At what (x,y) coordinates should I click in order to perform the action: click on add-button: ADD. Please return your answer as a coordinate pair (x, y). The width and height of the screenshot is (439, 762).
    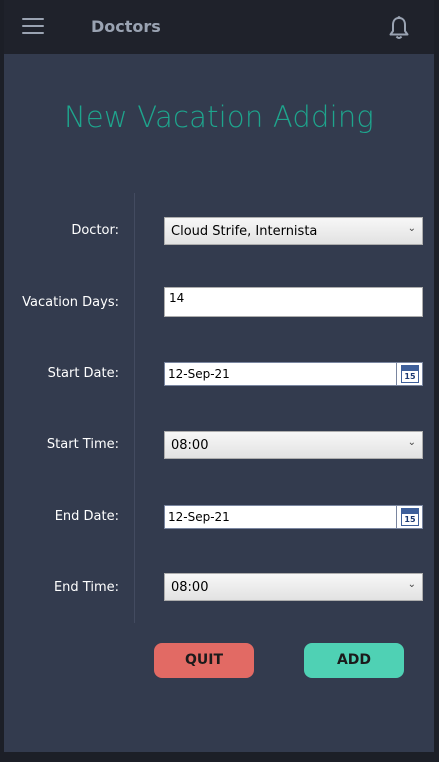
    Looking at the image, I should click on (354, 660).